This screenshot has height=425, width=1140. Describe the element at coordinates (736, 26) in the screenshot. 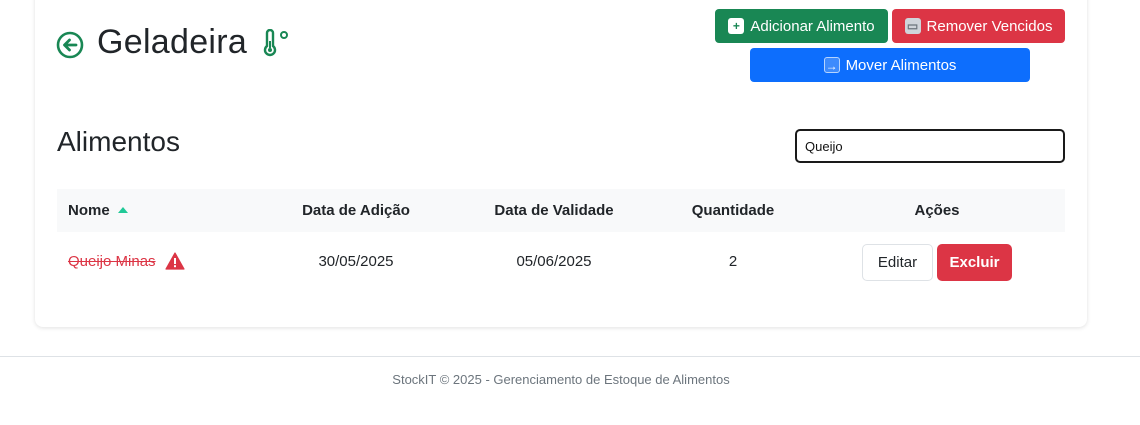

I see `plus-icon: +` at that location.